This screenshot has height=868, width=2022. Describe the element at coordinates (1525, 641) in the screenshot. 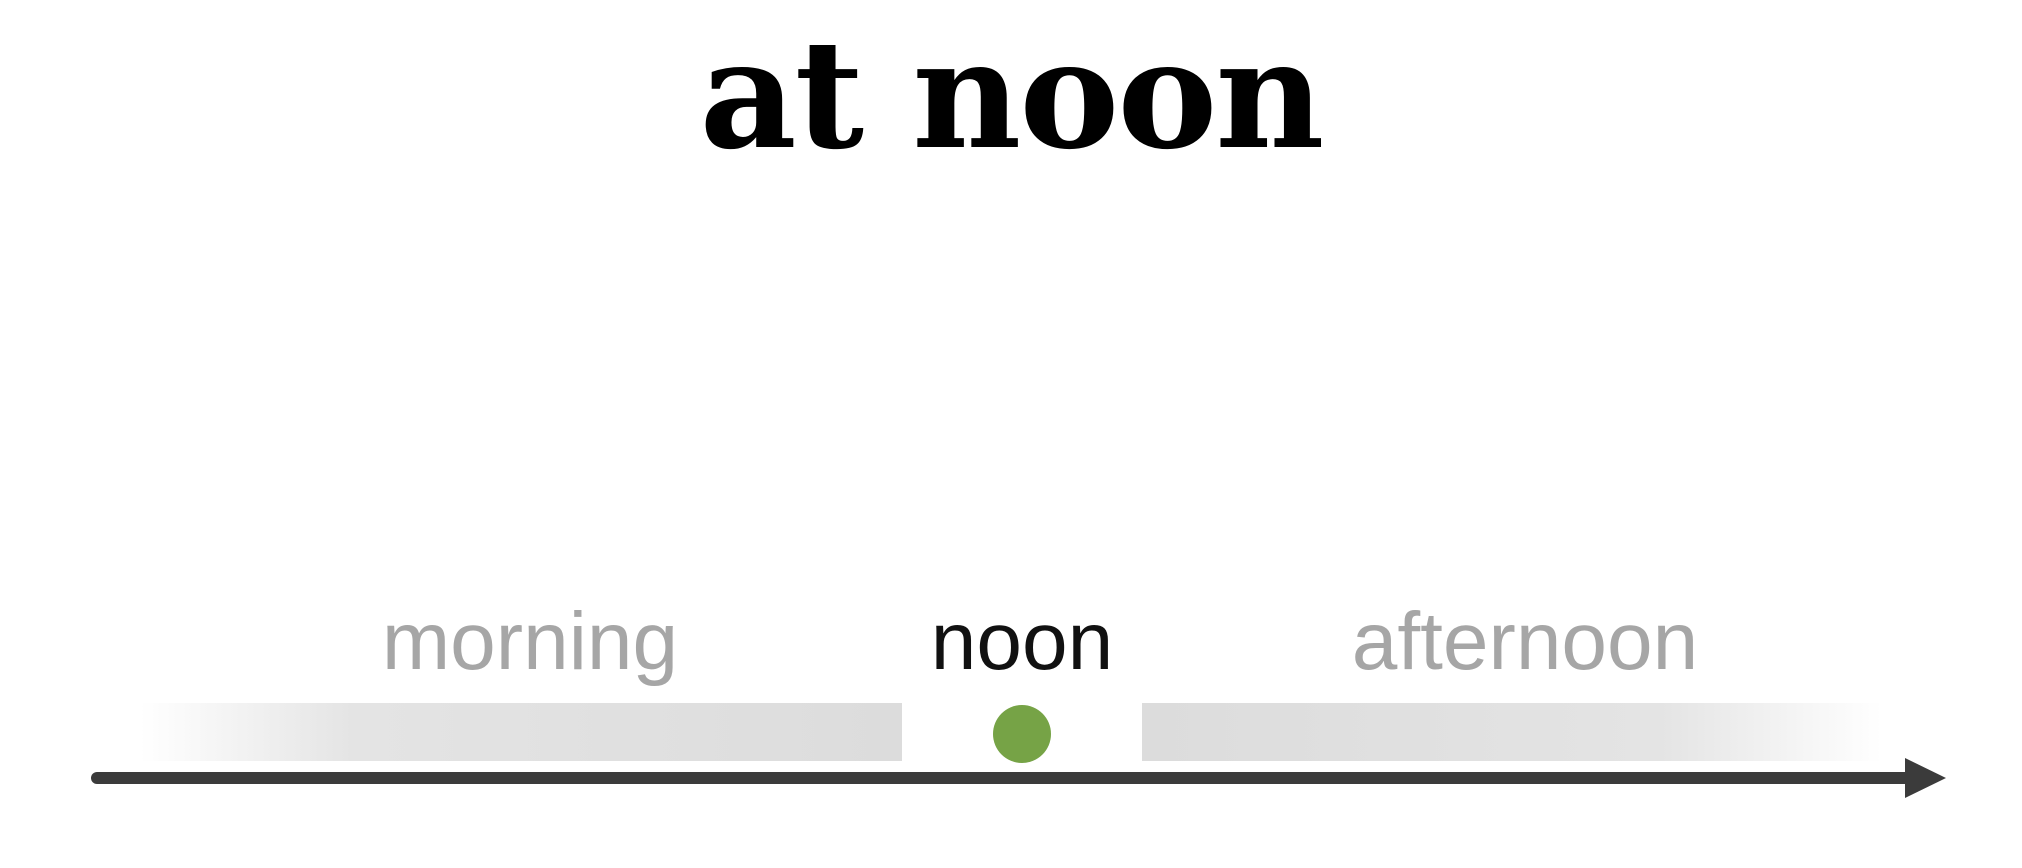

I see `label-afternoon: afternoon` at that location.